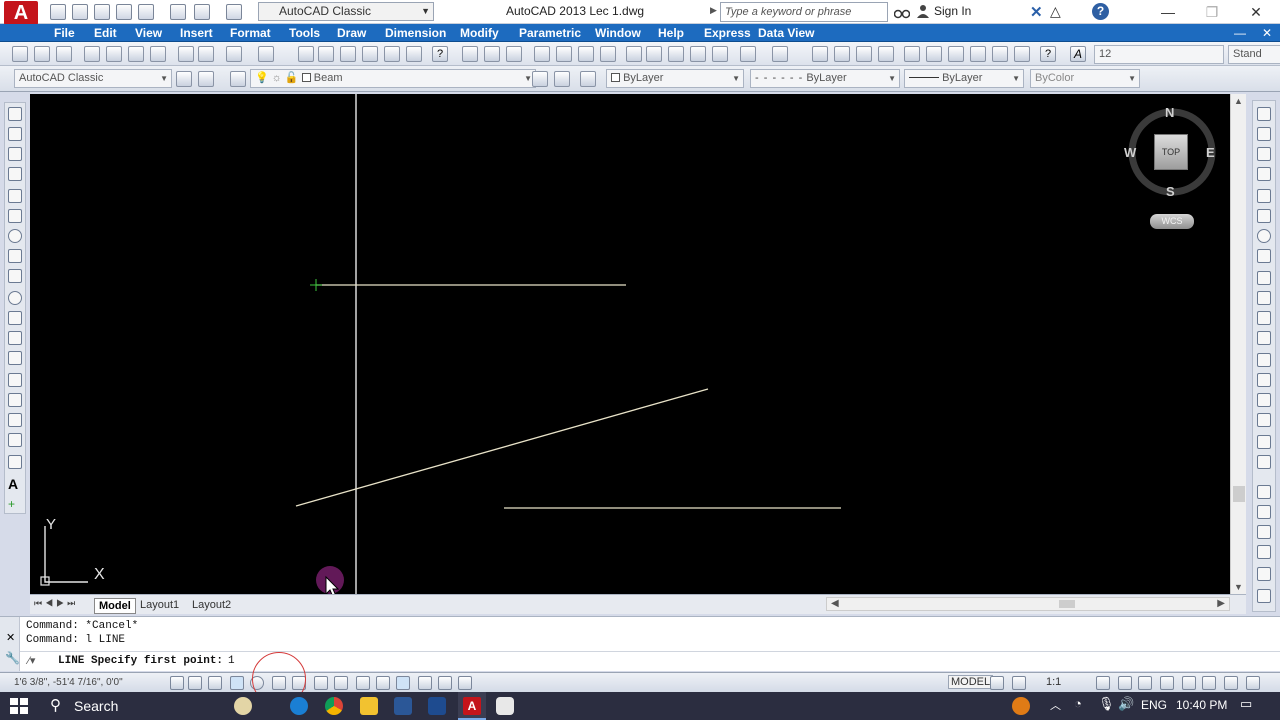 Image resolution: width=1280 pixels, height=720 pixels. Describe the element at coordinates (1239, 494) in the screenshot. I see `vertical-scroll-thumb` at that location.